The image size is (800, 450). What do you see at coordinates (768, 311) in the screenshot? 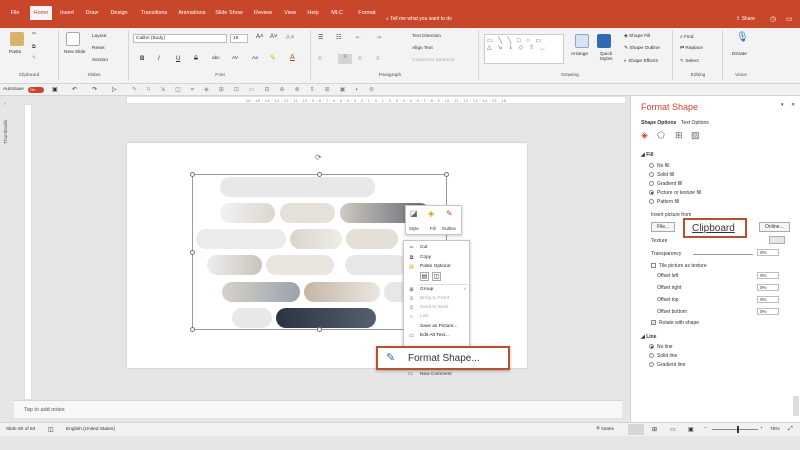
I see `offset-bottom-spinner: 0%` at bounding box center [768, 311].